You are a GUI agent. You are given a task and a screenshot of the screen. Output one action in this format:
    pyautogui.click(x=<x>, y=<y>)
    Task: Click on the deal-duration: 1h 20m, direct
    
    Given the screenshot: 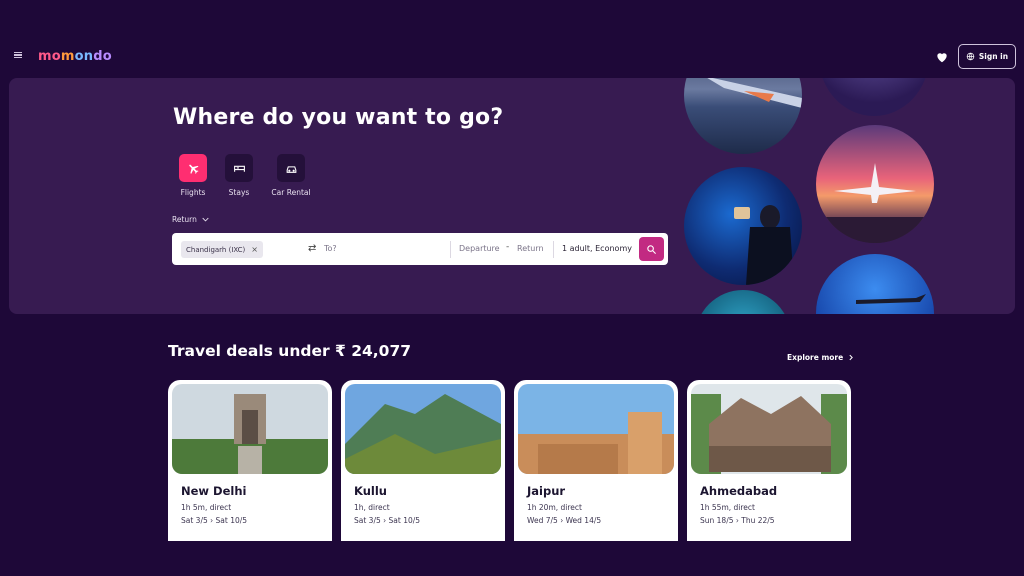 What is the action you would take?
    pyautogui.click(x=554, y=507)
    